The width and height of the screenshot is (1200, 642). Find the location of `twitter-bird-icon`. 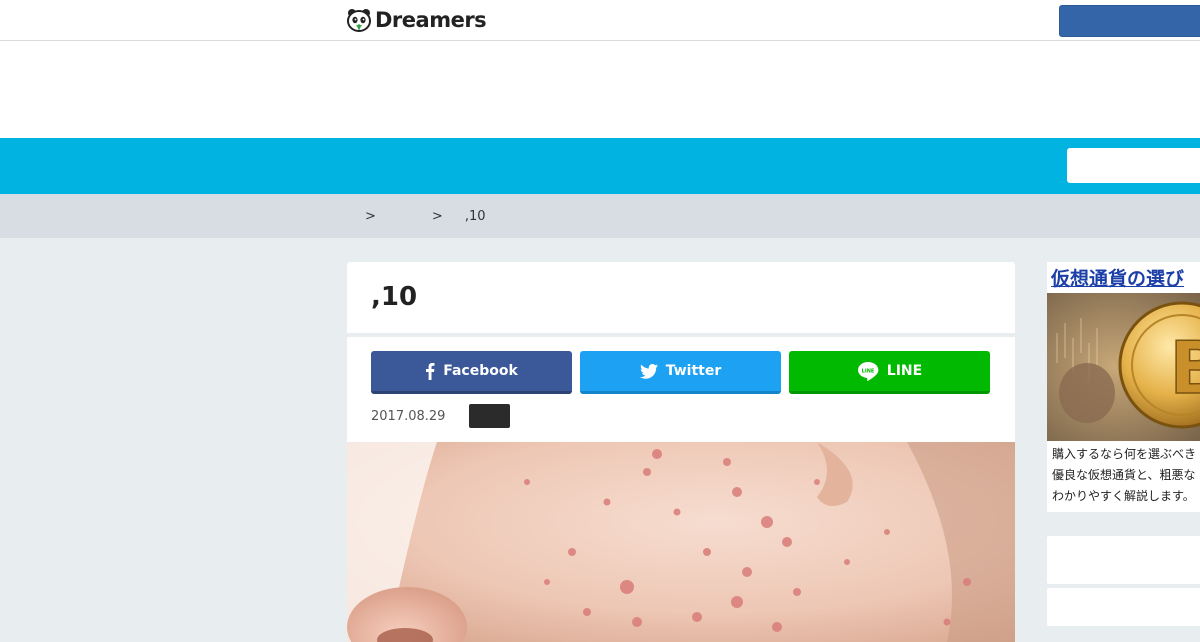

twitter-bird-icon is located at coordinates (648, 371).